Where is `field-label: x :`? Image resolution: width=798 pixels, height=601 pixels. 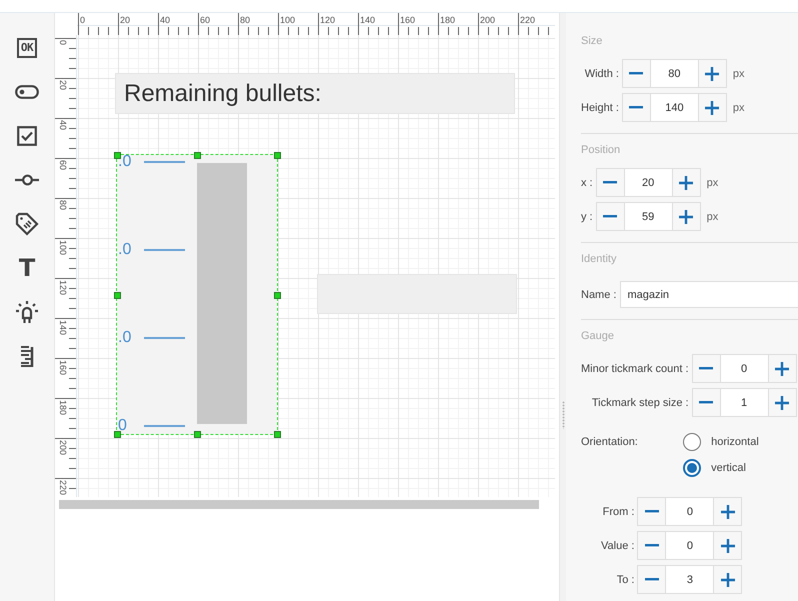 field-label: x : is located at coordinates (587, 182).